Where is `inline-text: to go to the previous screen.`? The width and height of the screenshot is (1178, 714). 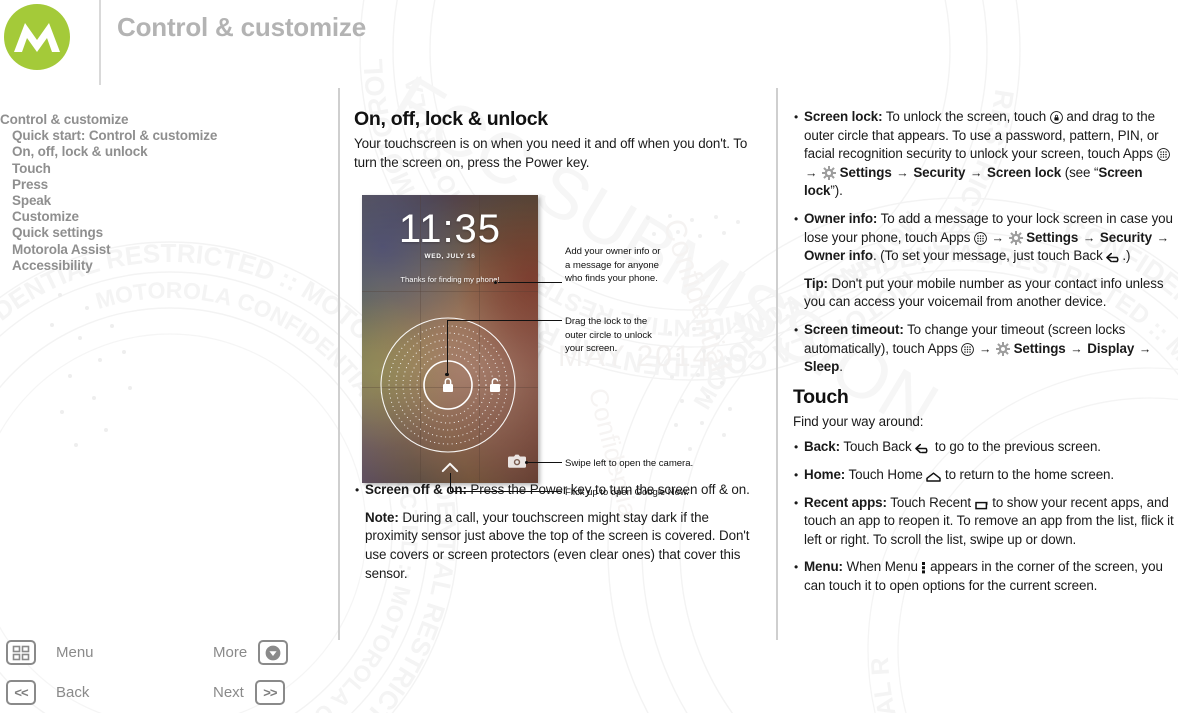
inline-text: to go to the previous screen. is located at coordinates (1016, 447).